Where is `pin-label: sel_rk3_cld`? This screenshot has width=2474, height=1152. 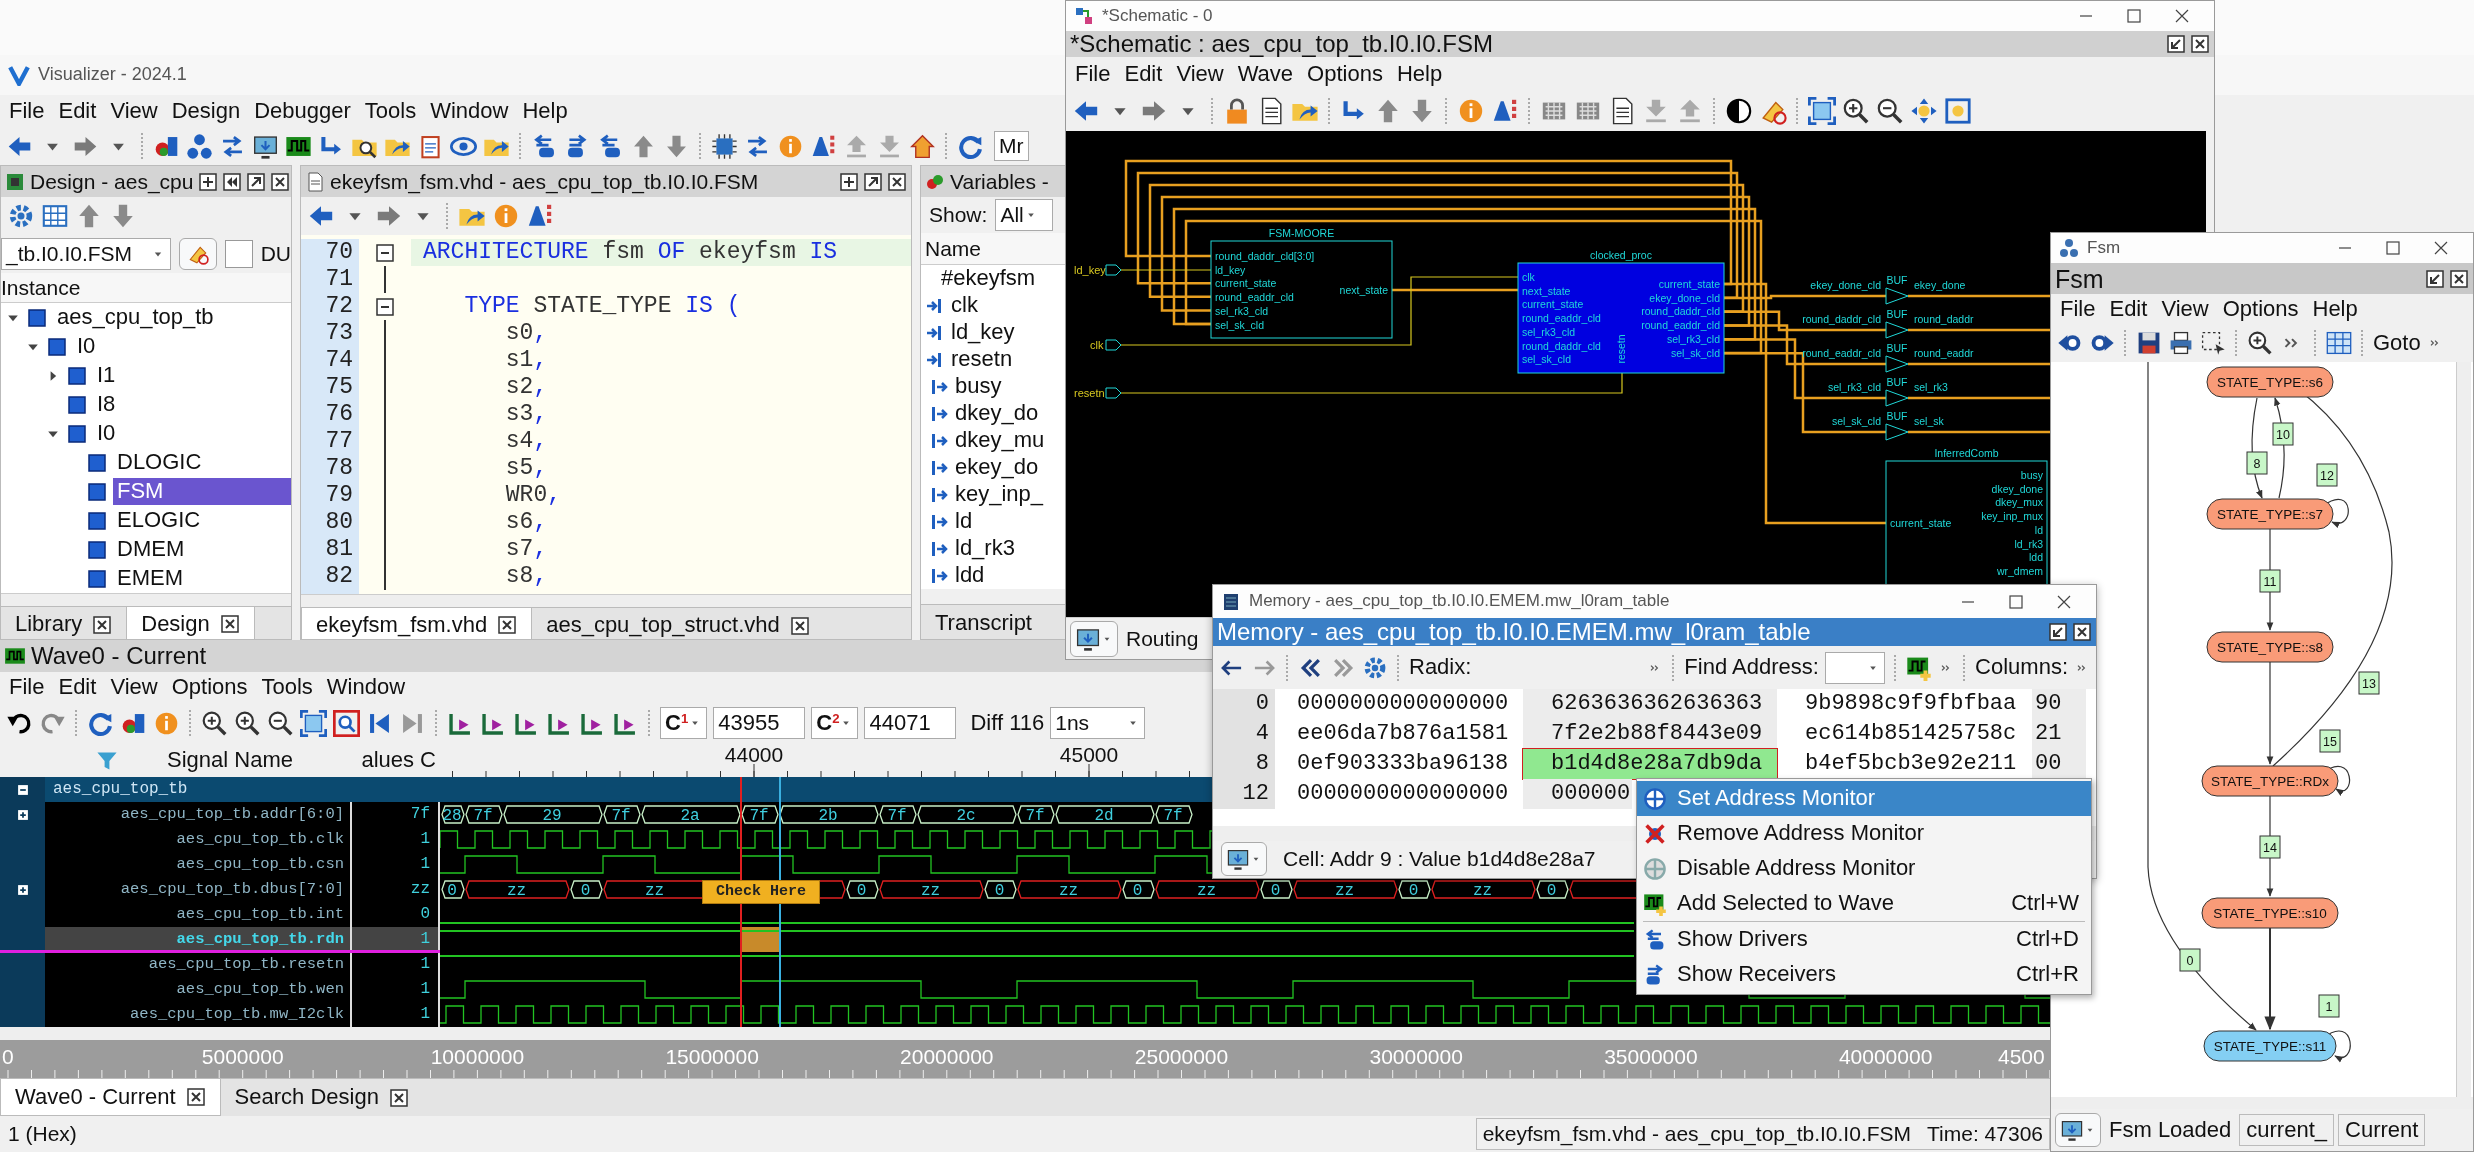
pin-label: sel_rk3_cld is located at coordinates (1549, 331).